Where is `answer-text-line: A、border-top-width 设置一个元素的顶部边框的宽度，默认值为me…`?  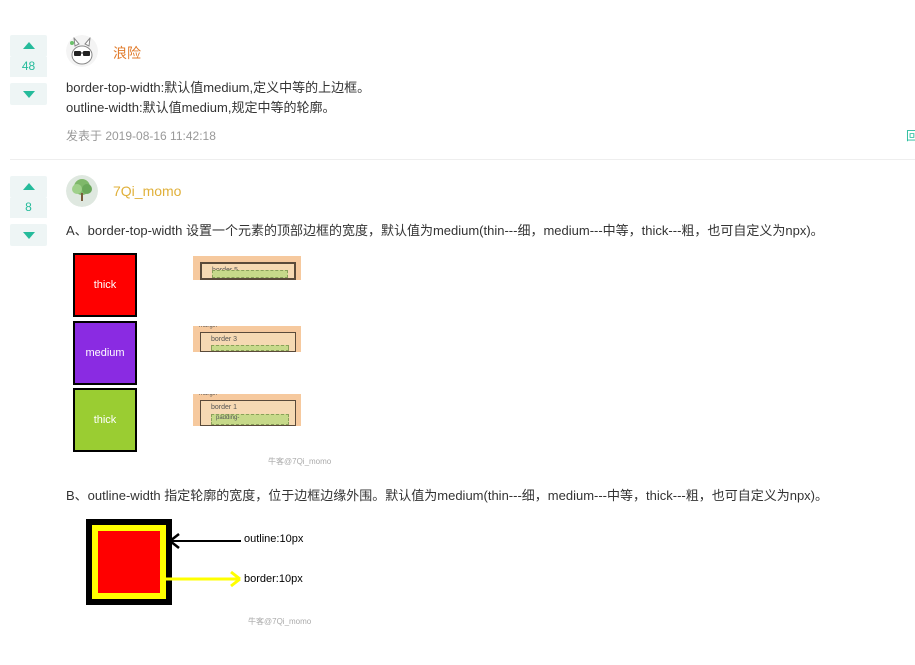 answer-text-line: A、border-top-width 设置一个元素的顶部边框的宽度，默认值为me… is located at coordinates (445, 230).